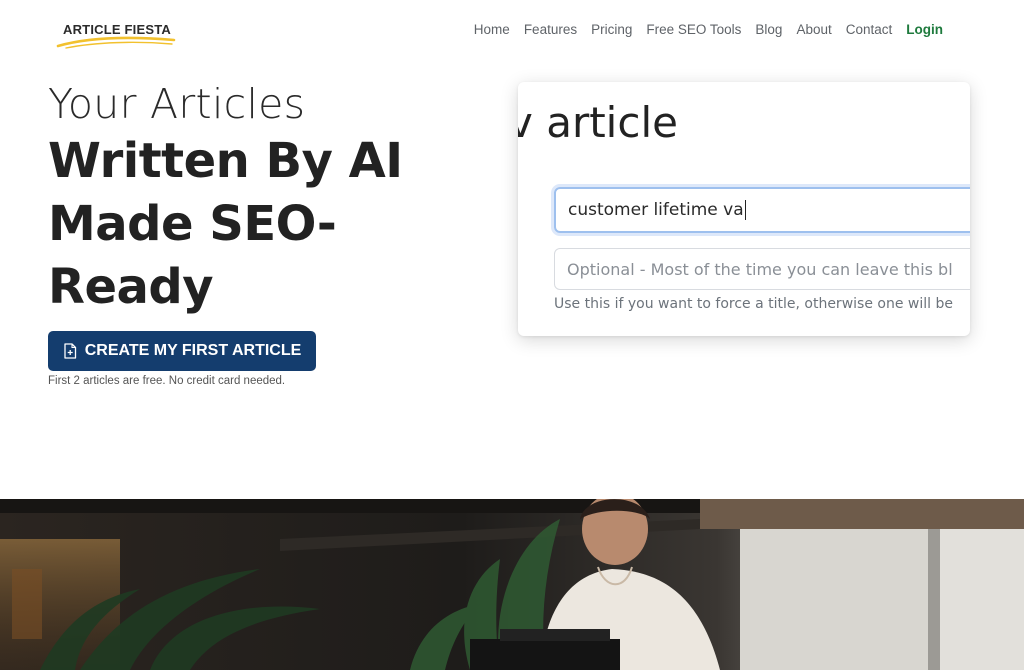  Describe the element at coordinates (924, 30) in the screenshot. I see `nav-login: Login` at that location.